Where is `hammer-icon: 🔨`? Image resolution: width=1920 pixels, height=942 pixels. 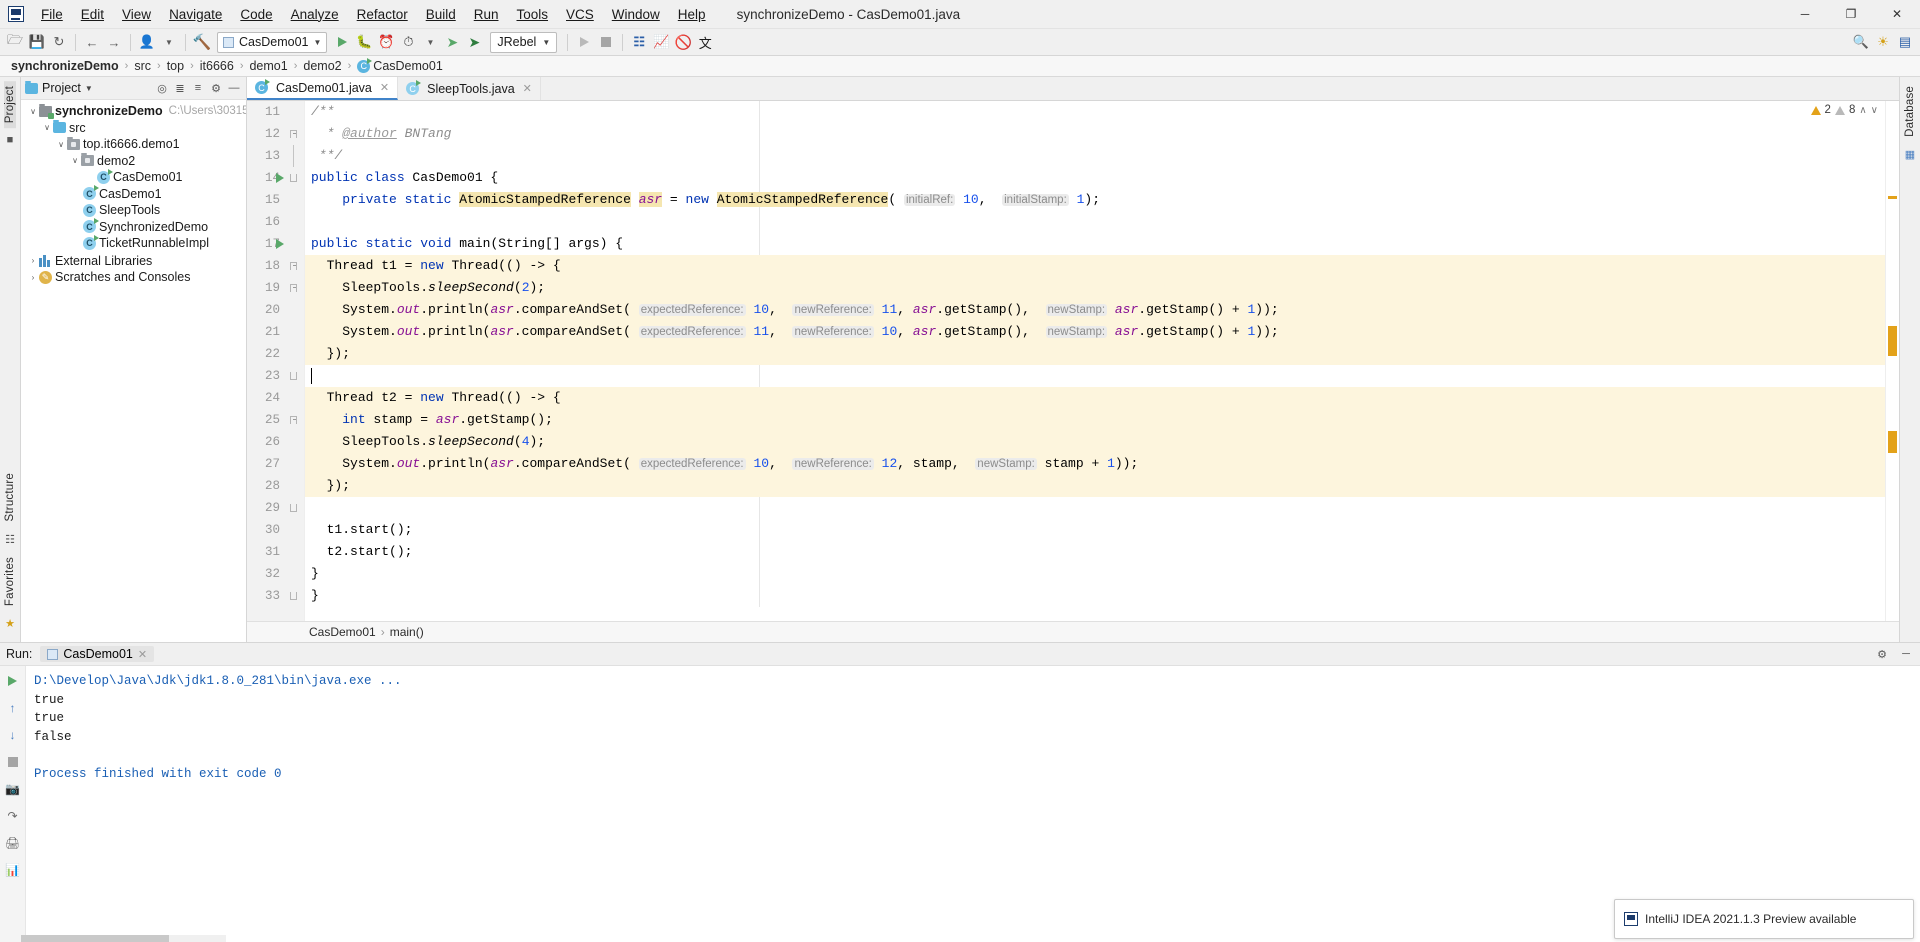 hammer-icon: 🔨 is located at coordinates (202, 42).